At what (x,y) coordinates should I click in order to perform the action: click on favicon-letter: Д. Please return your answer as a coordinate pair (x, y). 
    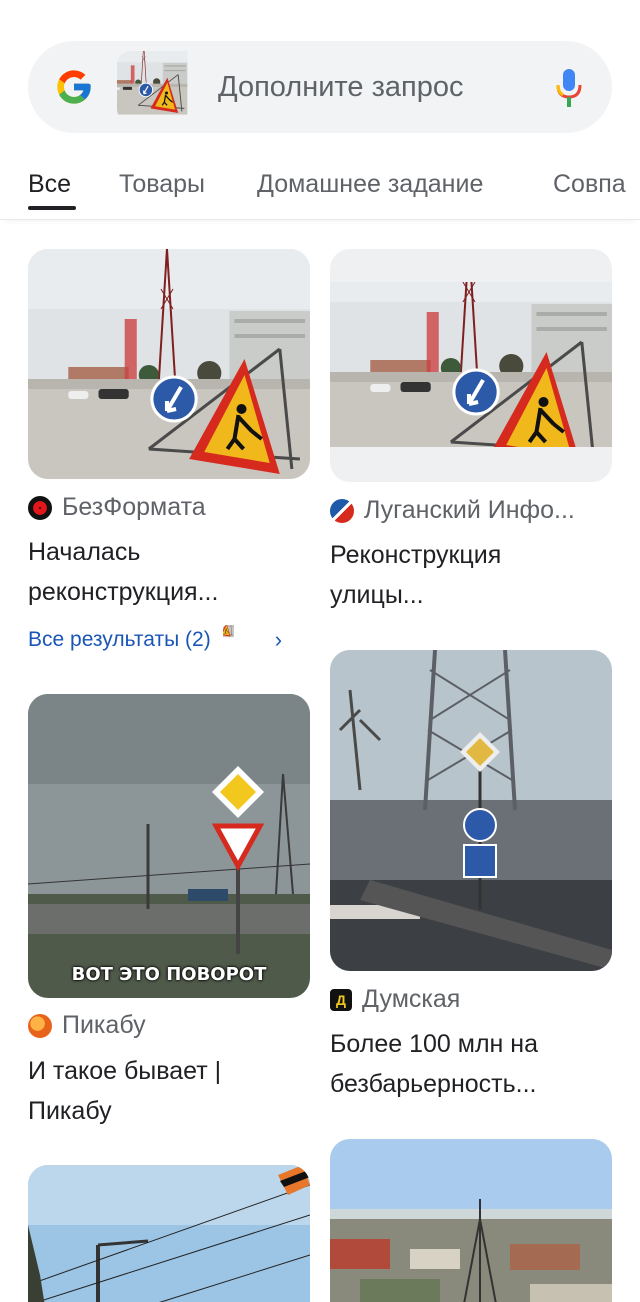
    Looking at the image, I should click on (341, 999).